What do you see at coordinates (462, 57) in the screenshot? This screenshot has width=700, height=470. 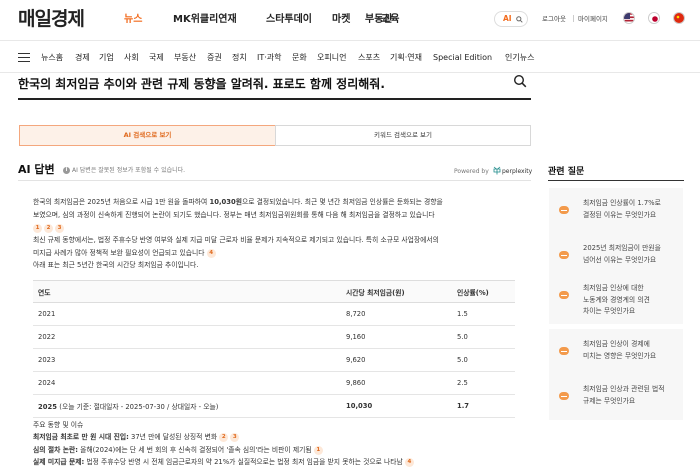 I see `menu-item-special-edition: Special Edition` at bounding box center [462, 57].